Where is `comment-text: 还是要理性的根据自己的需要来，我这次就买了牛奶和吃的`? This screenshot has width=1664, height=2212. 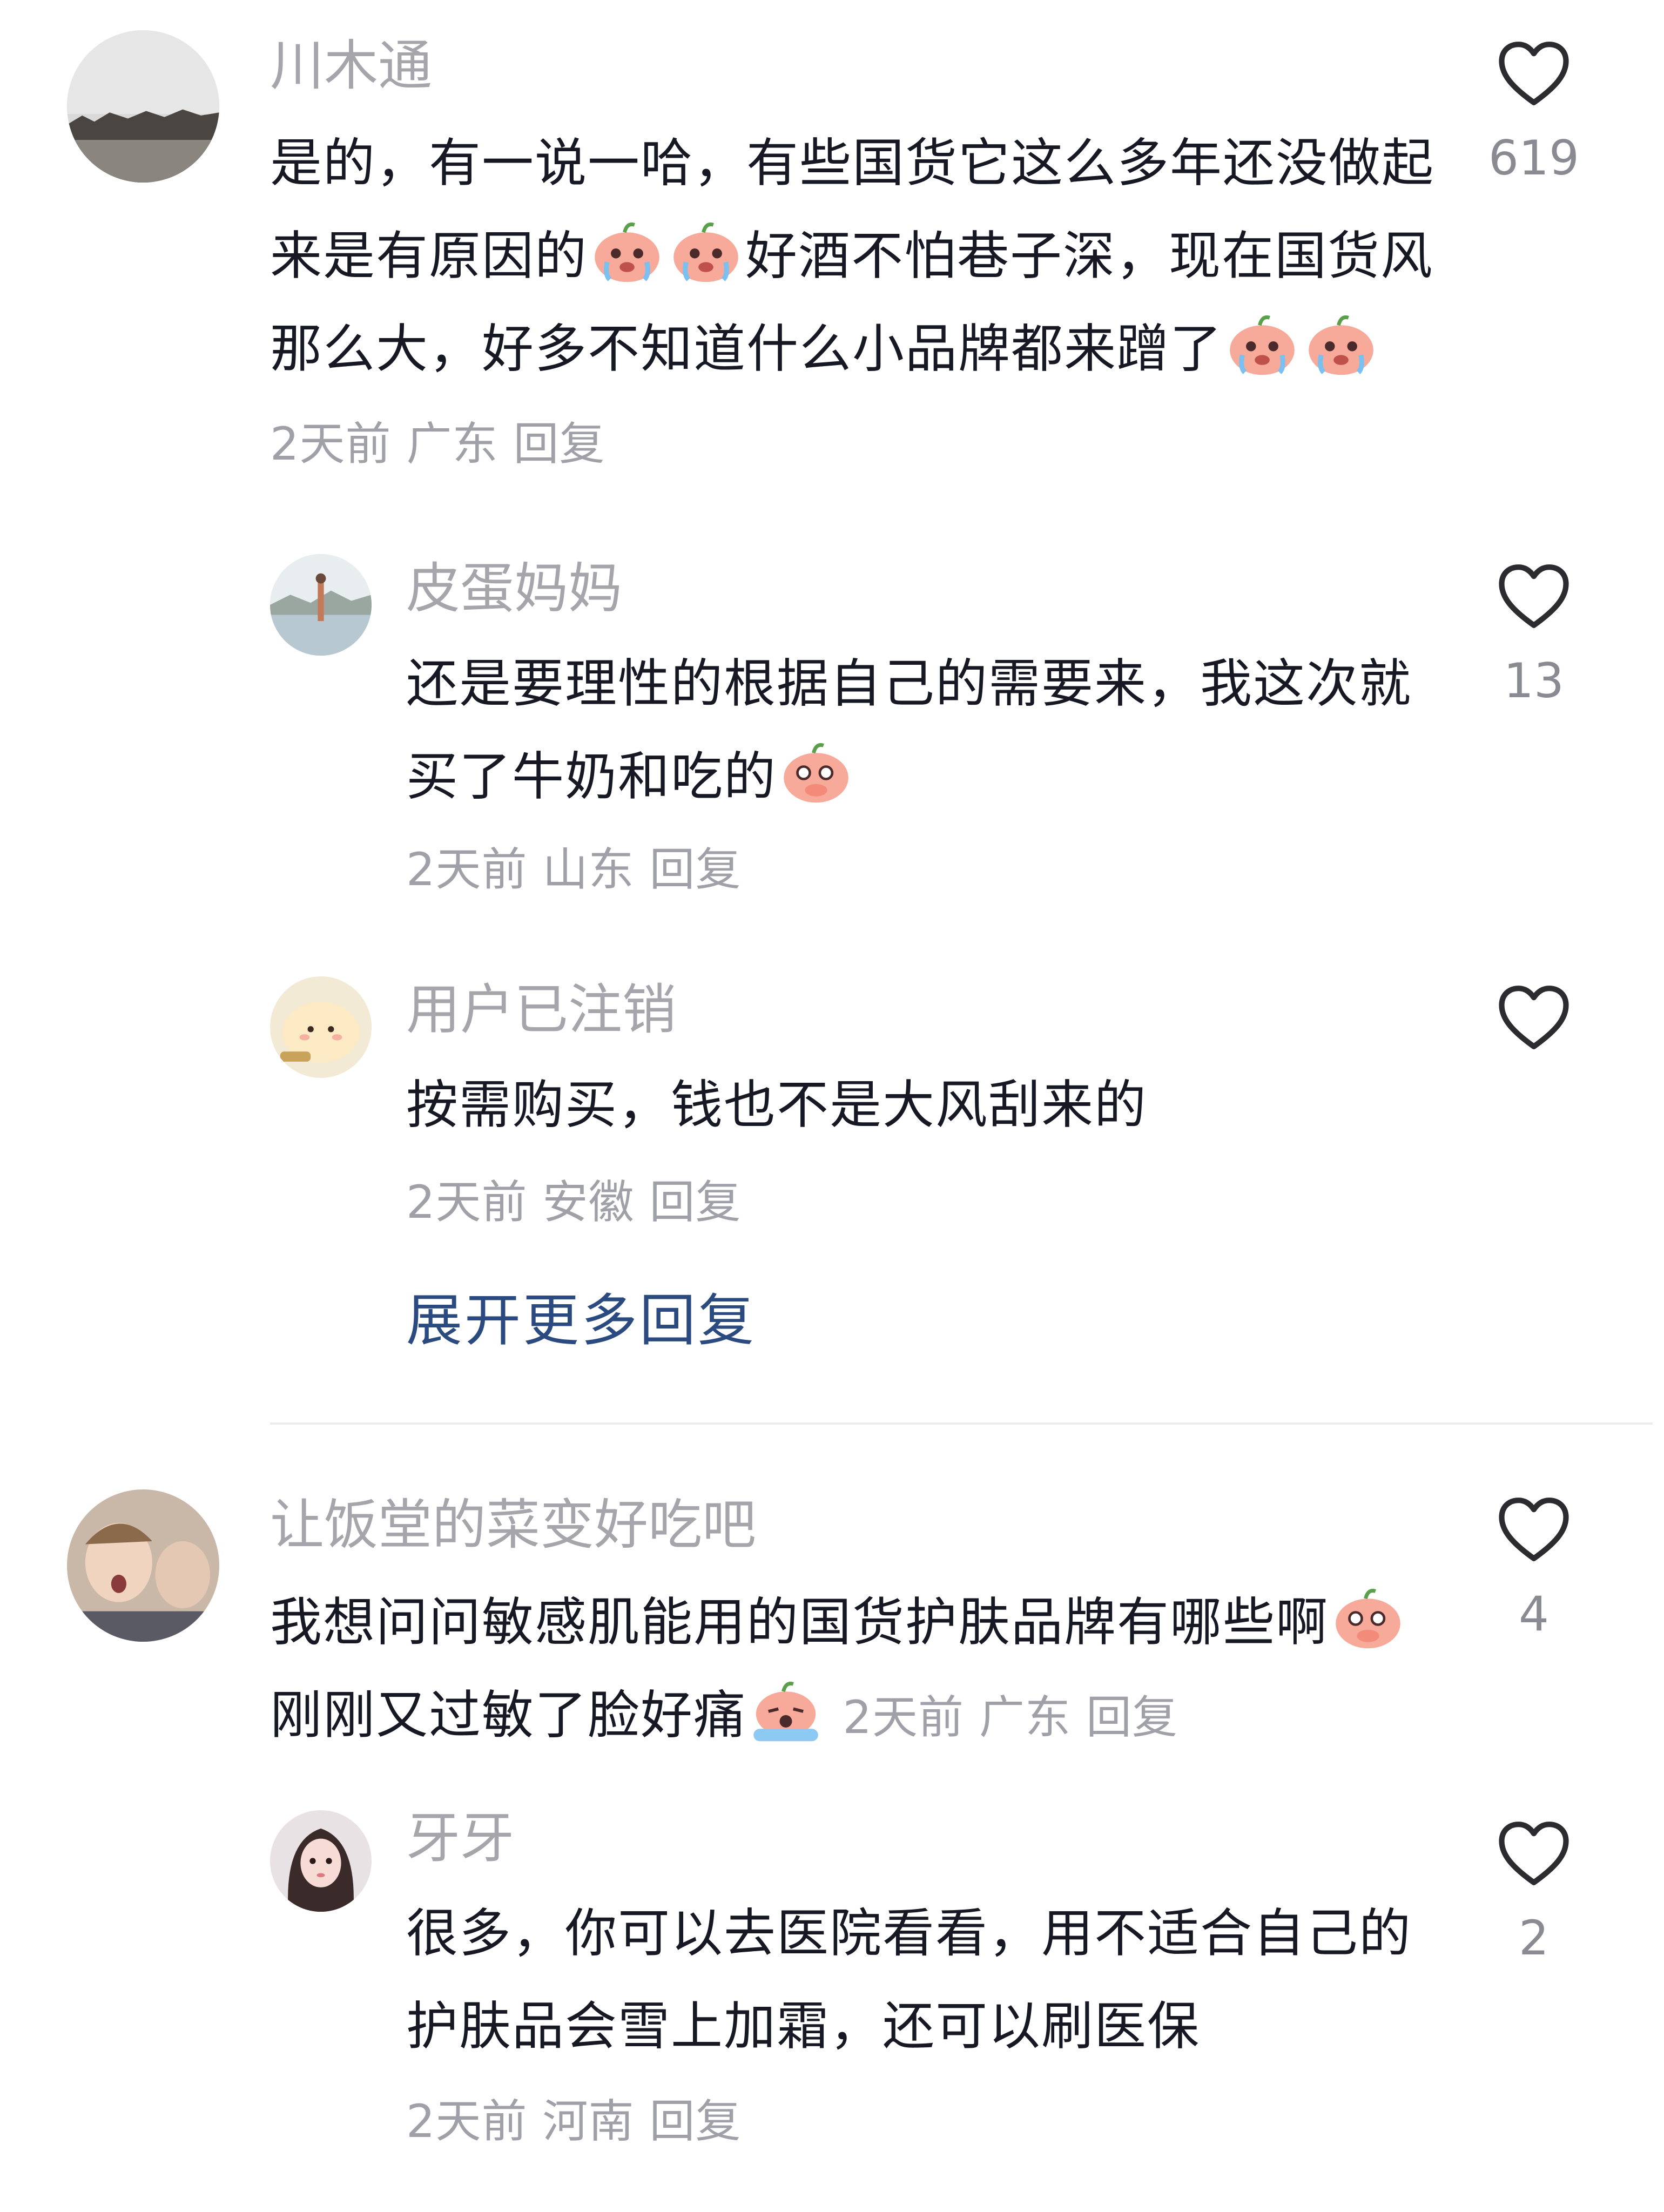 comment-text: 还是要理性的根据自己的需要来，我这次就买了牛奶和吃的 is located at coordinates (919, 730).